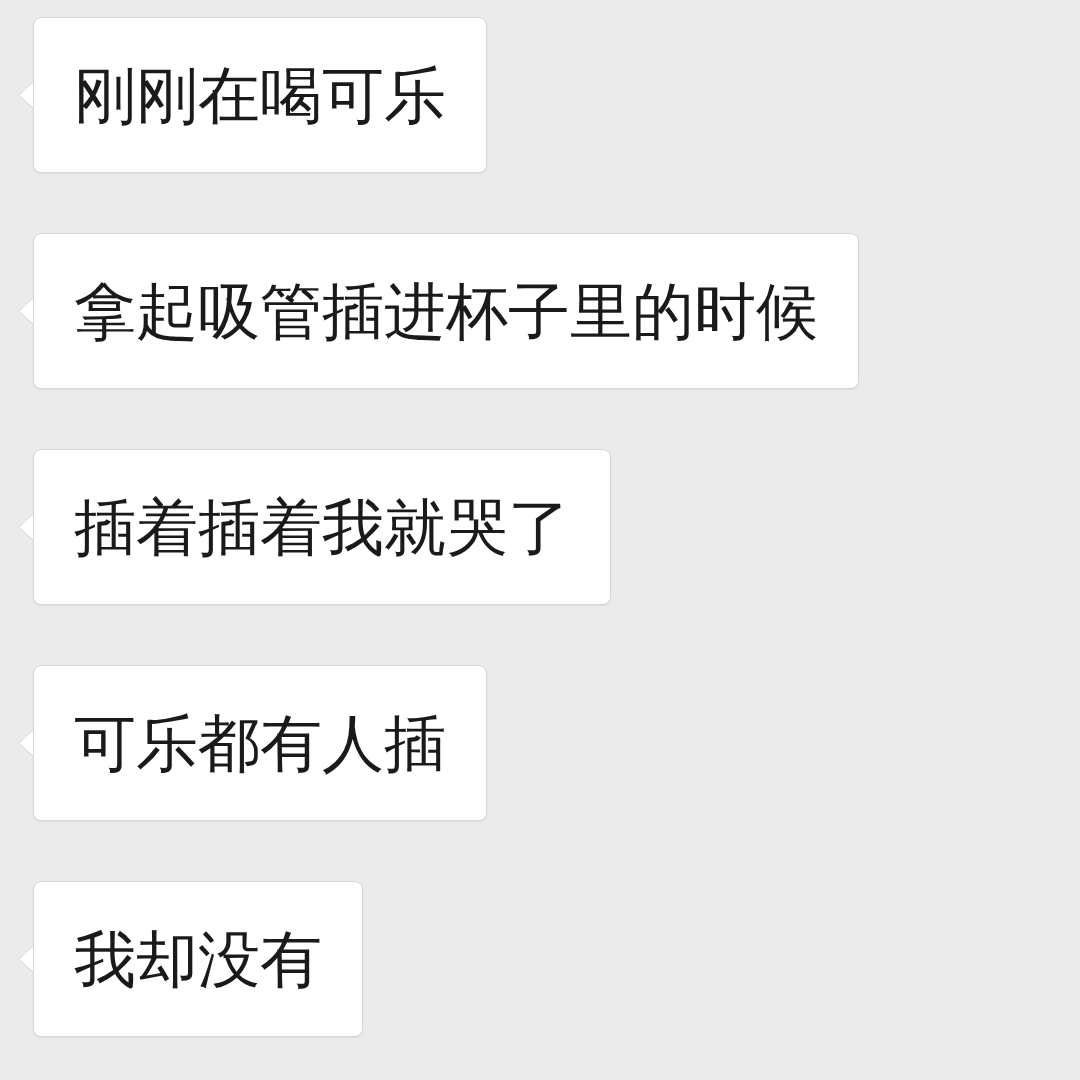 The image size is (1080, 1080). I want to click on message-bubble: 刚刚在喝可乐, so click(260, 95).